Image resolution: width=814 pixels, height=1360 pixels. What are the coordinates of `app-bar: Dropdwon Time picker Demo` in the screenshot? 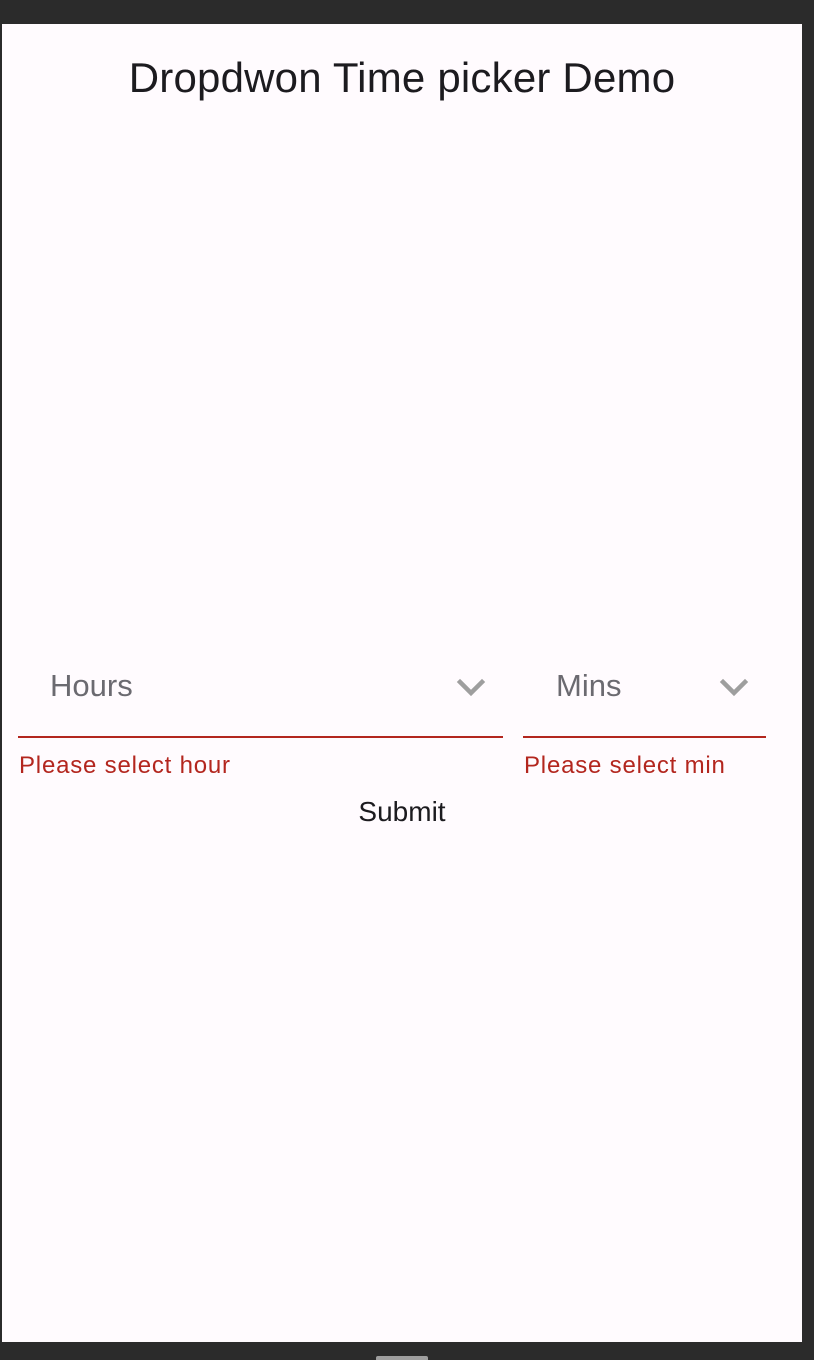 It's located at (402, 79).